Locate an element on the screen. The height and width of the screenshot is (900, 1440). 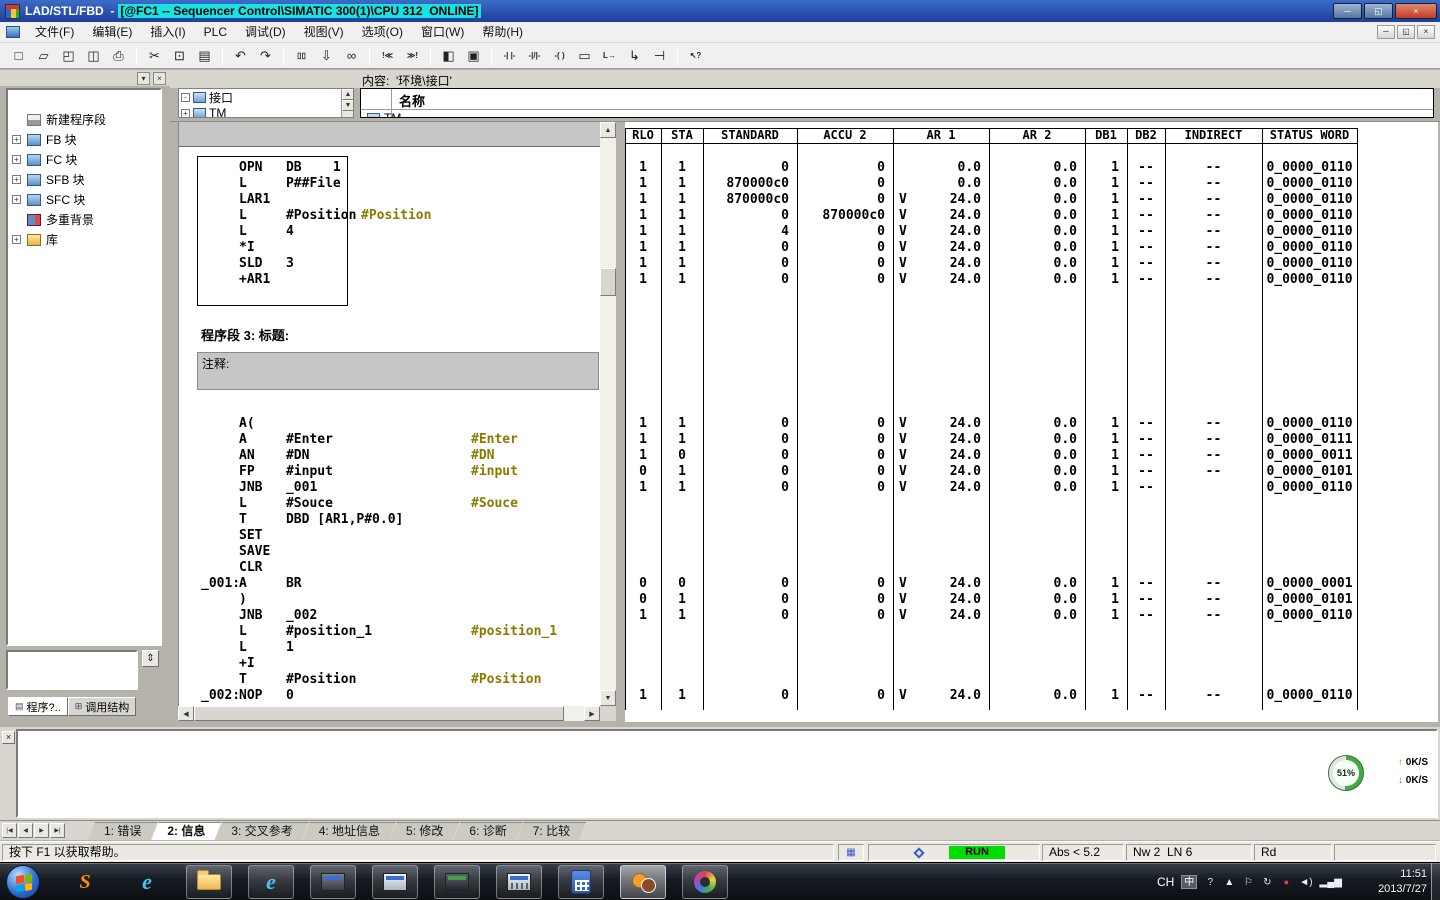
sidebar-item-sfc-blocks: + SFC 块 is located at coordinates (84, 200).